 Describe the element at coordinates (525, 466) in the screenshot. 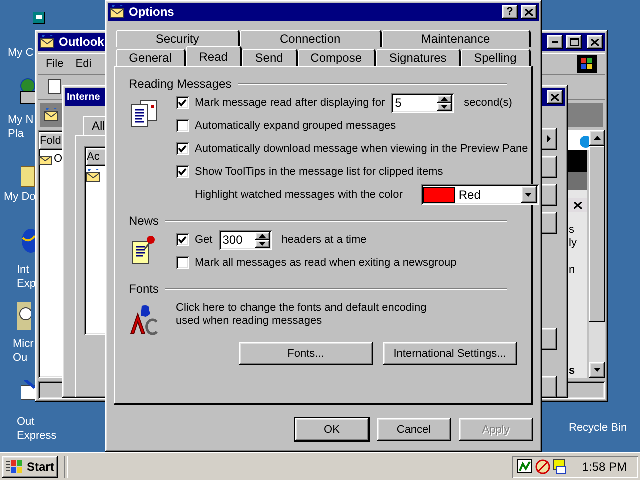

I see `monitor-icon` at that location.